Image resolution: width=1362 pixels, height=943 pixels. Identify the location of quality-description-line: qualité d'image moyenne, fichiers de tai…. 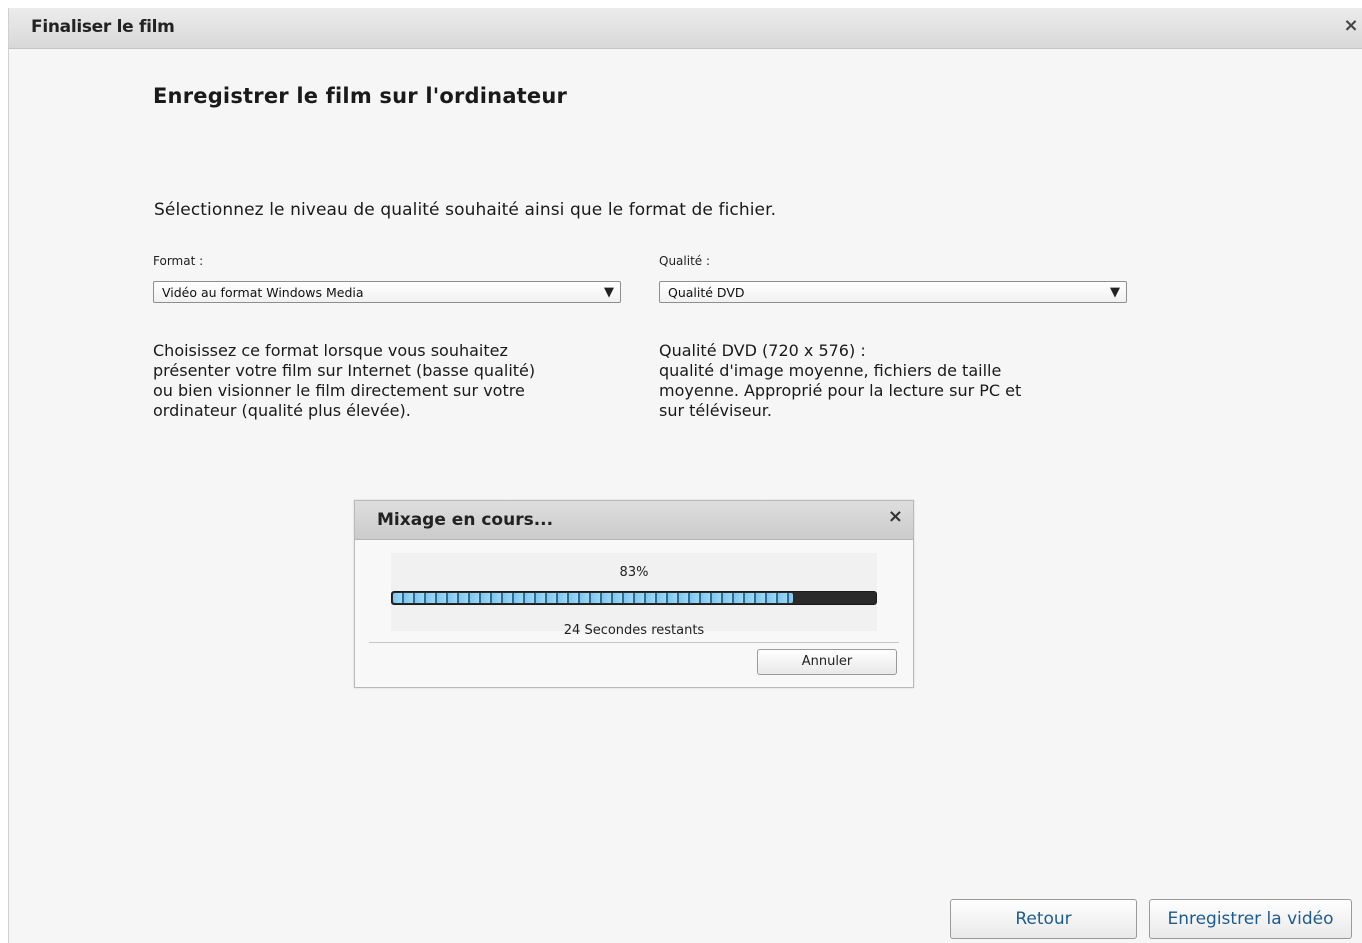
(830, 370).